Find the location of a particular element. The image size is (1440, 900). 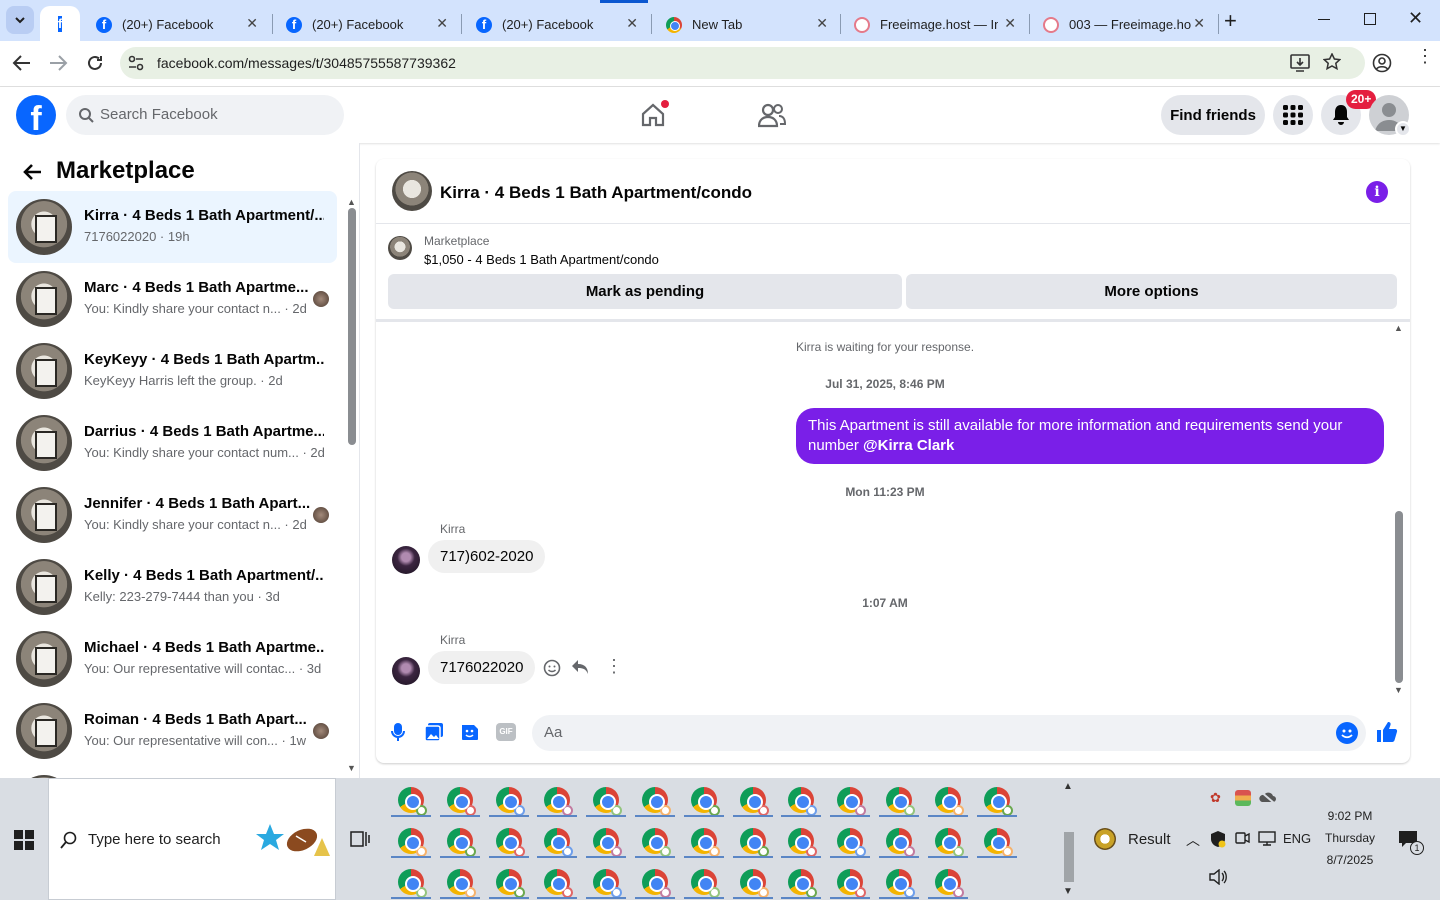

more-options-button: More options is located at coordinates (1151, 291).